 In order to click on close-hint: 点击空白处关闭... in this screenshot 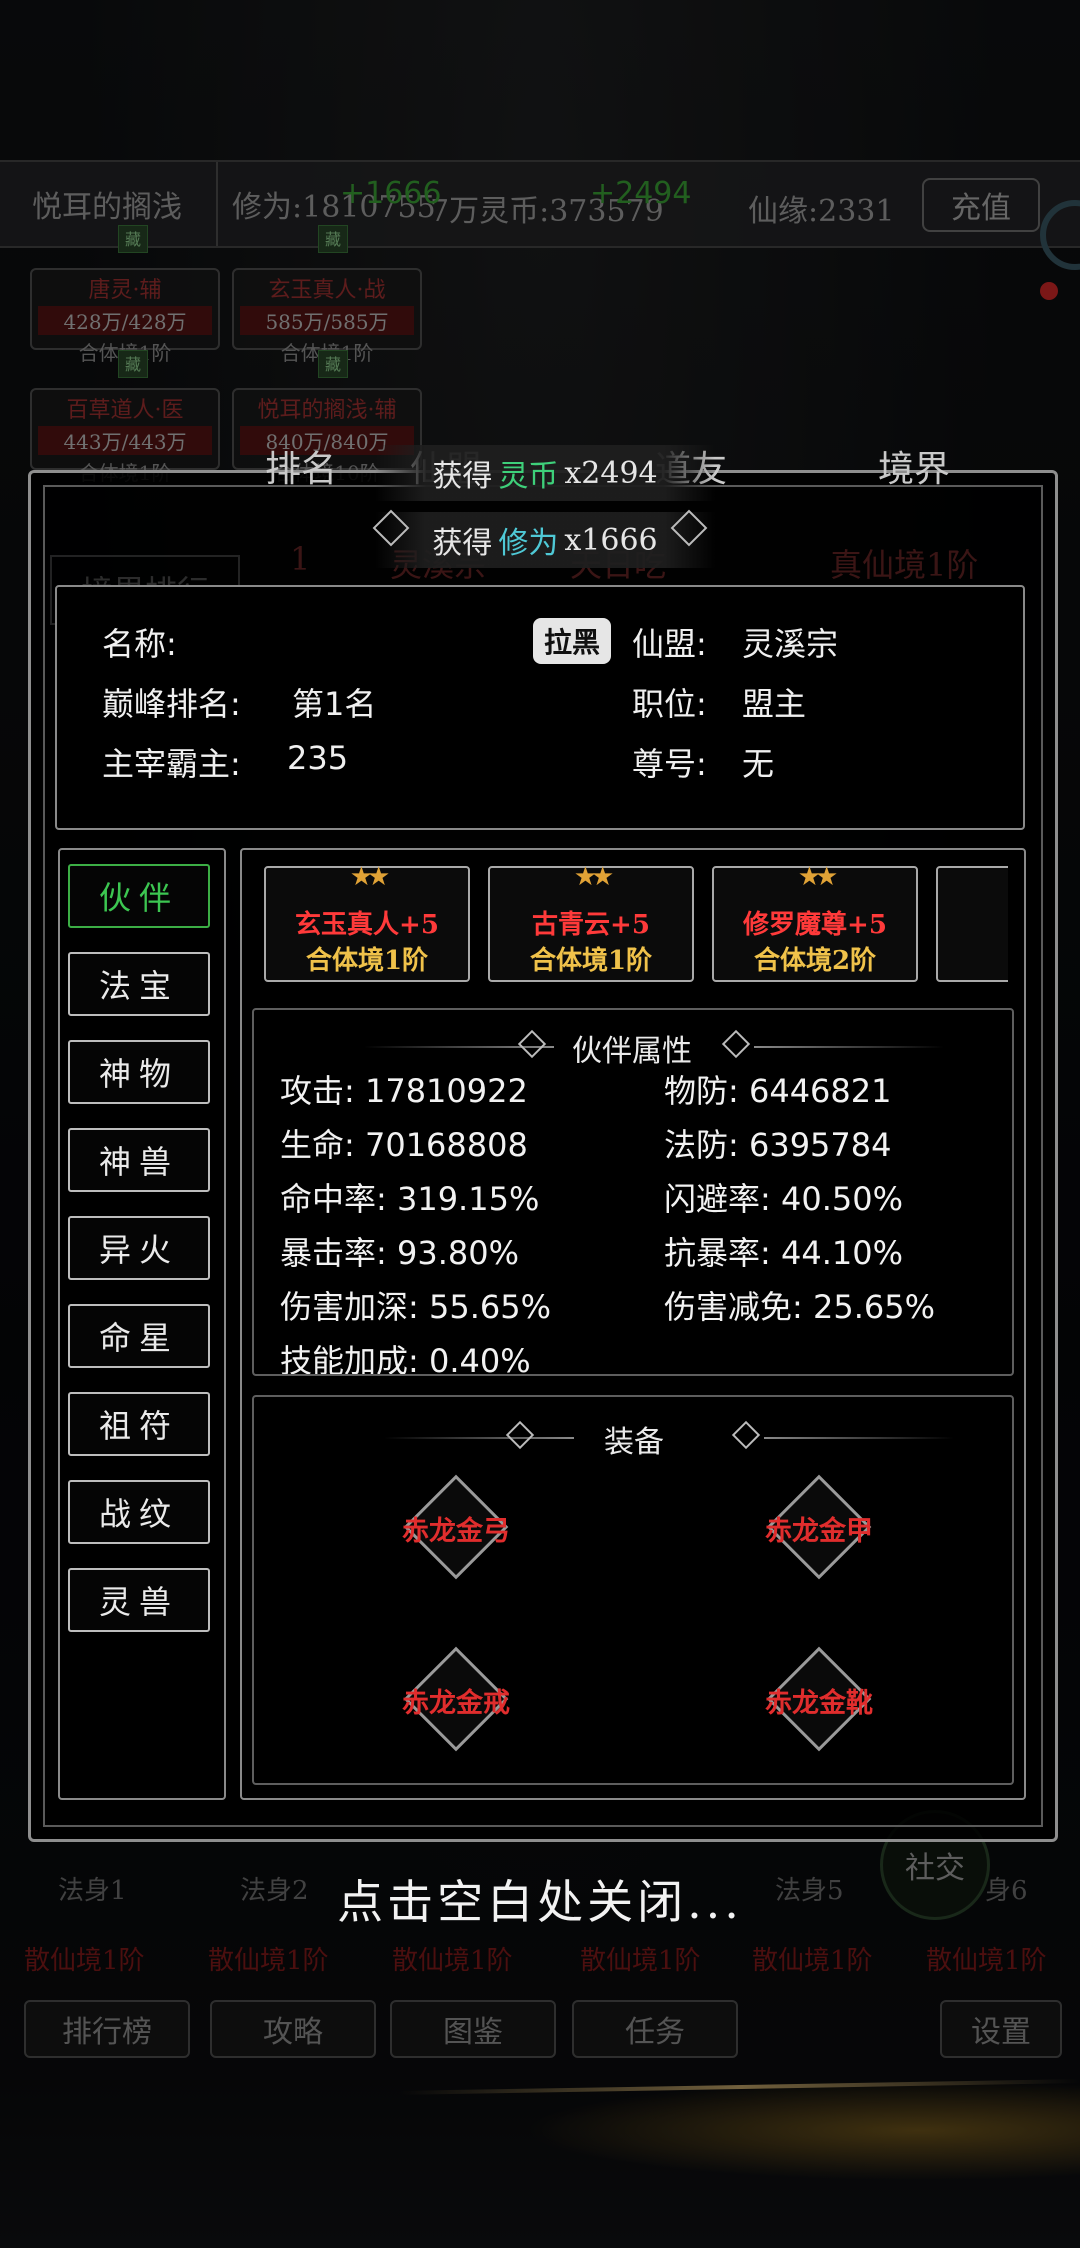, I will do `click(540, 1899)`.